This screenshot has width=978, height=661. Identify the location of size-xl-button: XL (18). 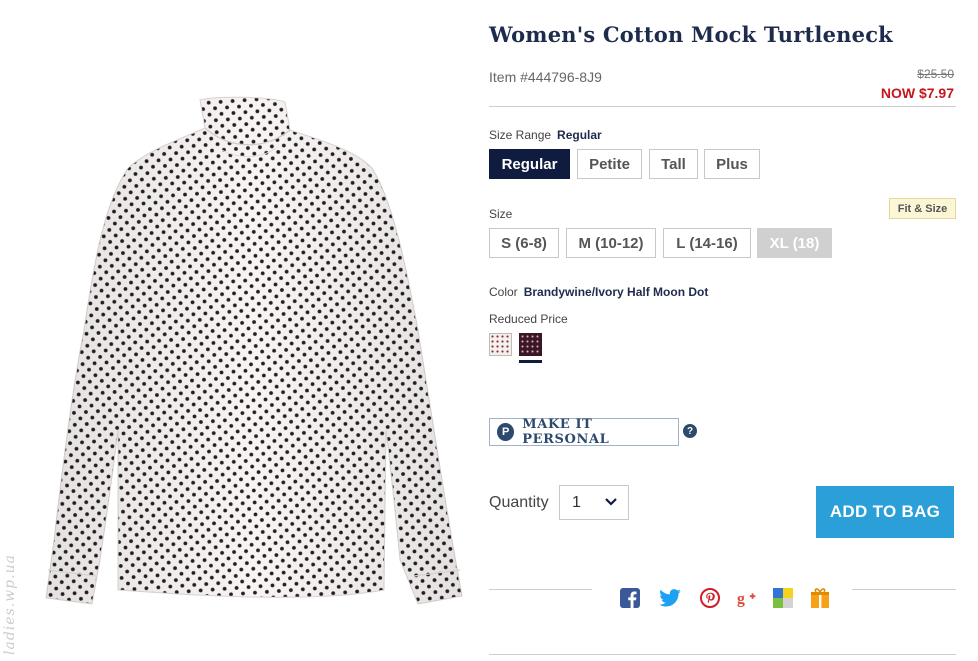
(794, 243).